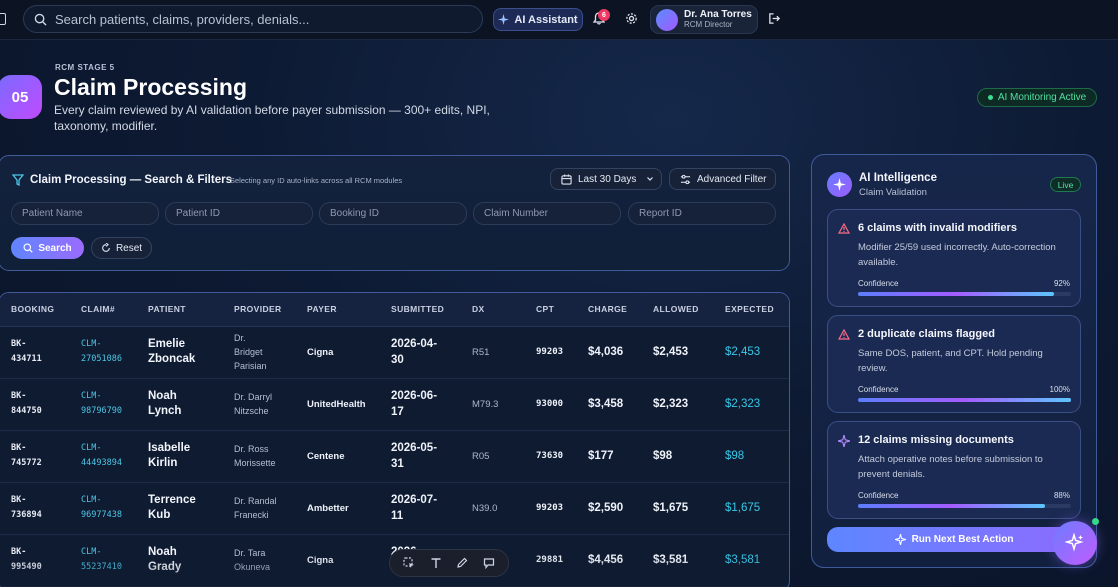  I want to click on column-header: EXPECTED, so click(751, 310).